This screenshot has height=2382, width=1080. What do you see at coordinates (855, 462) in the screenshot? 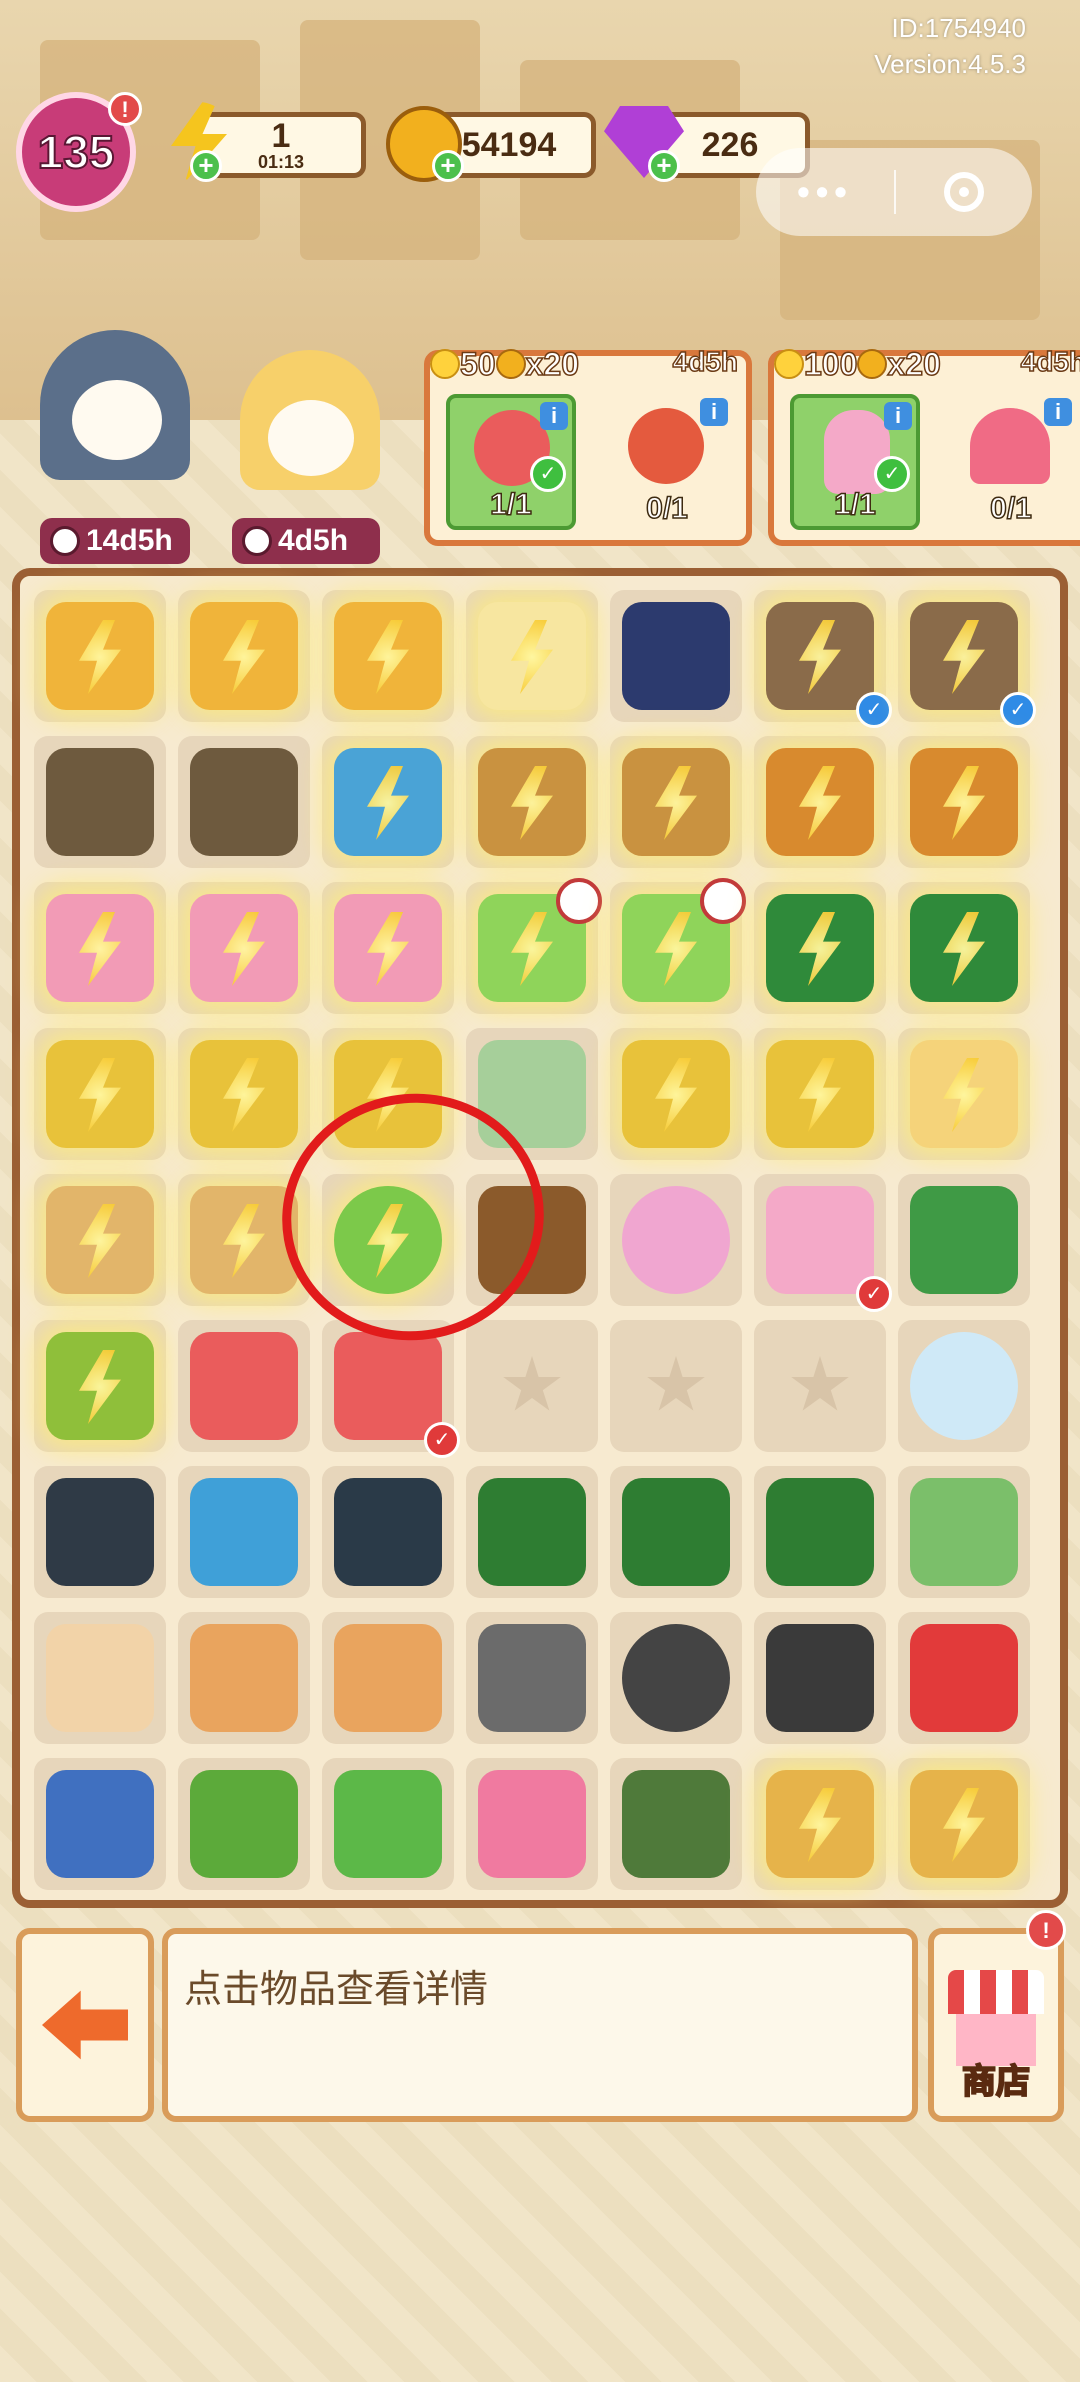
I see `order-2-slot-flower-vase: i ✓ 1/1` at bounding box center [855, 462].